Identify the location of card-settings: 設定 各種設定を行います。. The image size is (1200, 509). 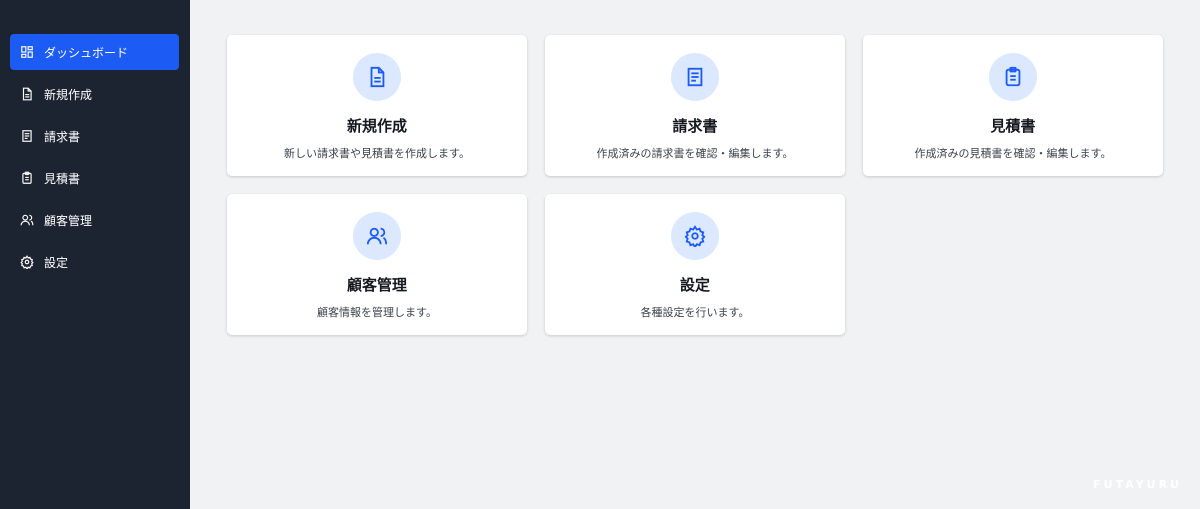
(695, 264).